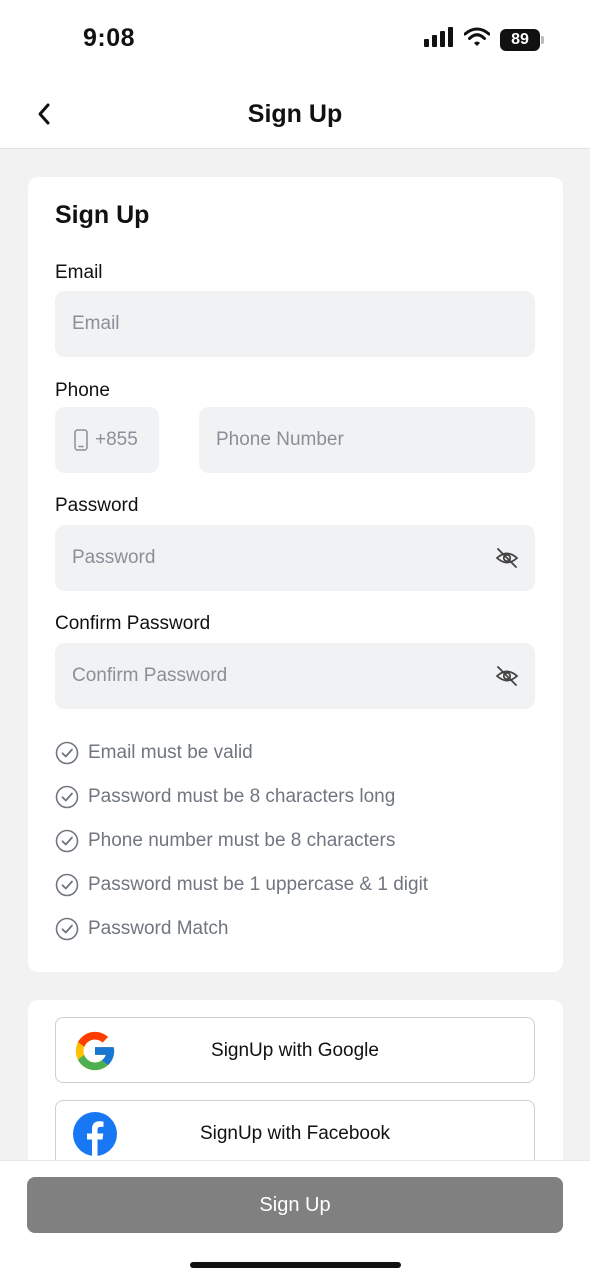 The width and height of the screenshot is (590, 1280). Describe the element at coordinates (81, 440) in the screenshot. I see `phone-icon` at that location.